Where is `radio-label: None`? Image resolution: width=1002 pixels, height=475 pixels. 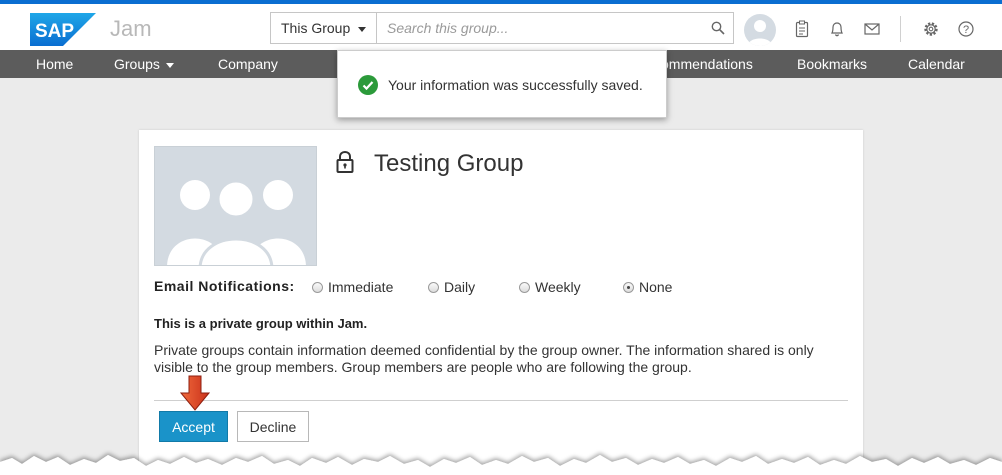
radio-label: None is located at coordinates (656, 287).